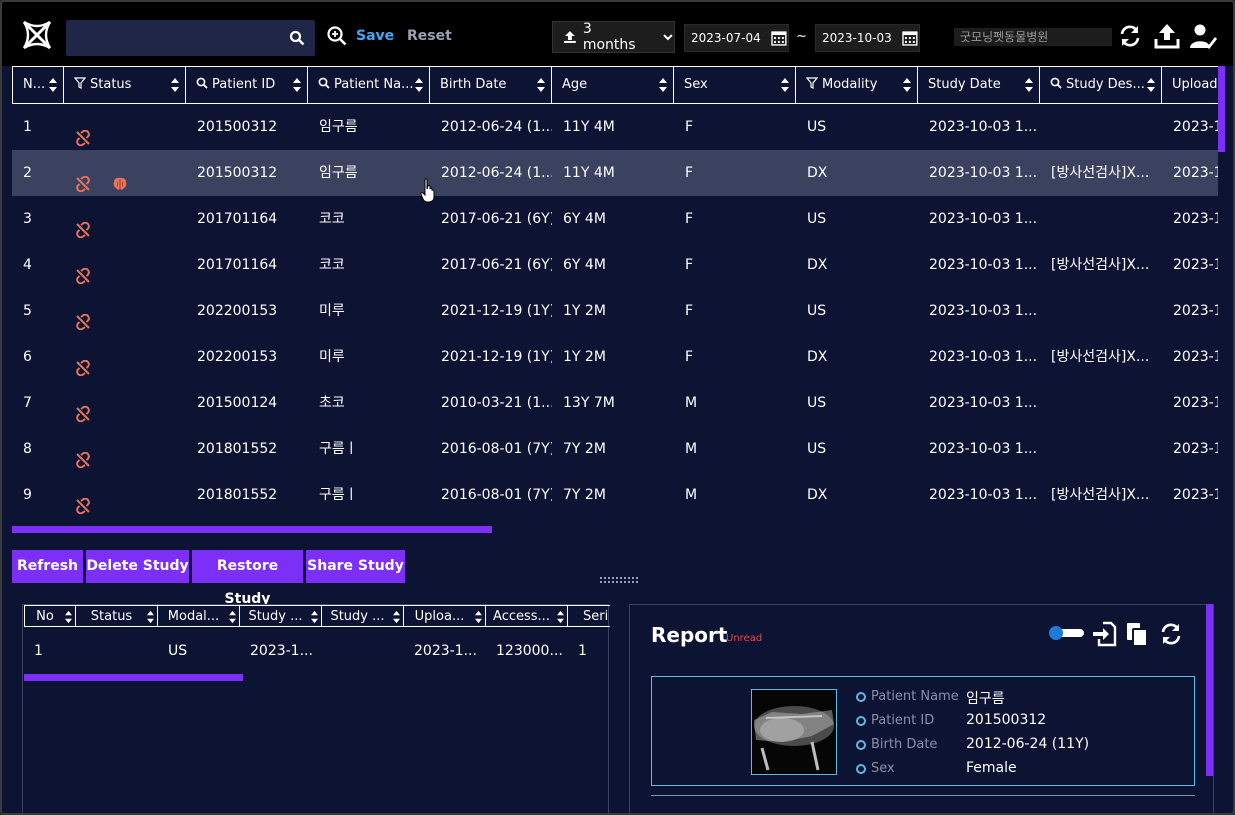 The height and width of the screenshot is (815, 1235). What do you see at coordinates (137, 566) in the screenshot?
I see `delete-study-button: Delete Study` at bounding box center [137, 566].